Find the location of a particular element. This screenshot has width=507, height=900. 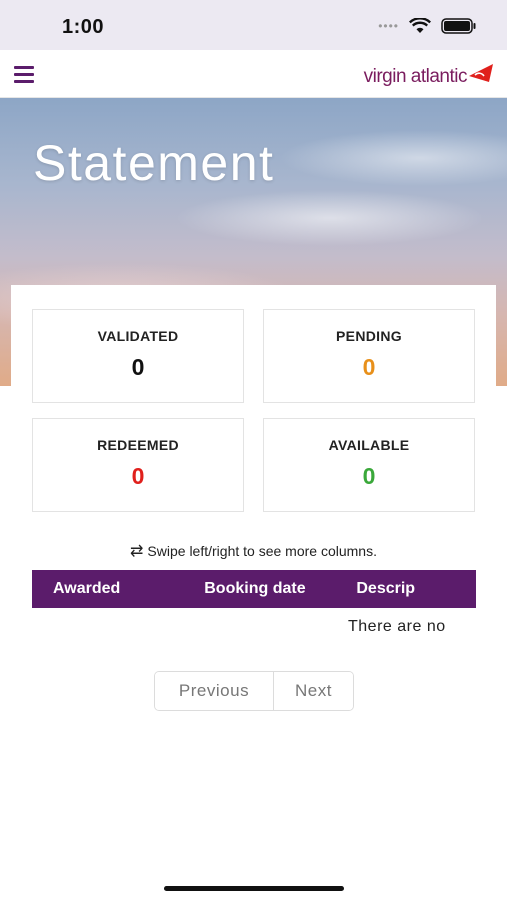

status-bar: 1:00 •••• is located at coordinates (253, 25).